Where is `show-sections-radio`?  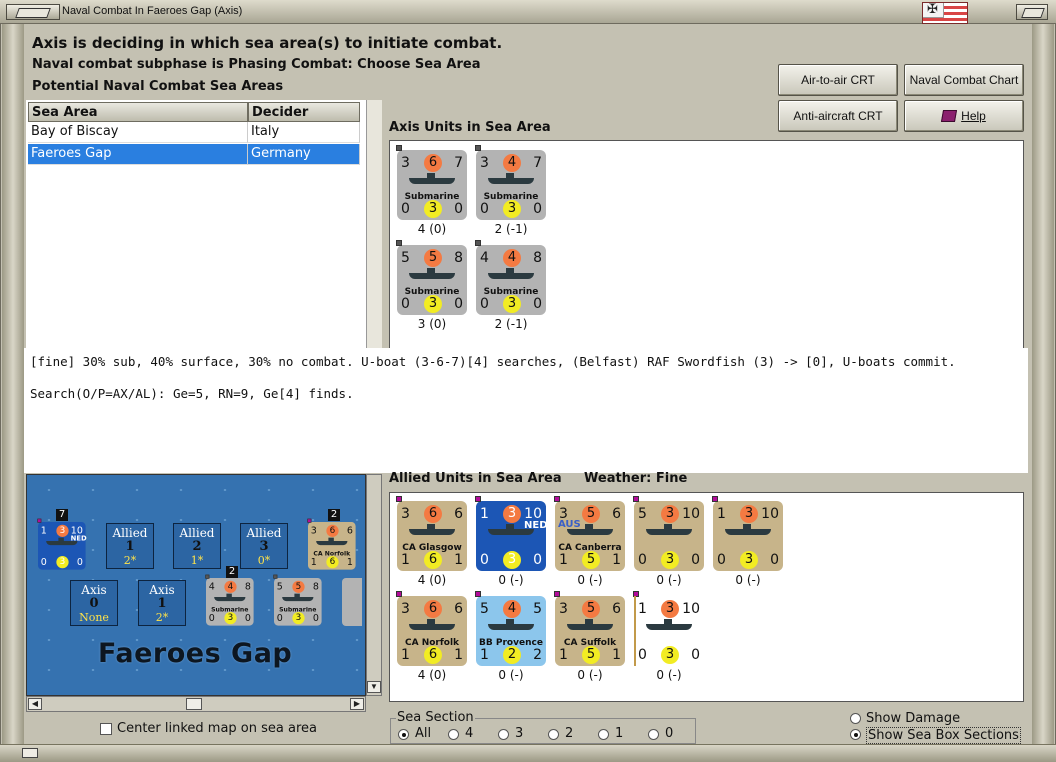
show-sections-radio is located at coordinates (855, 734).